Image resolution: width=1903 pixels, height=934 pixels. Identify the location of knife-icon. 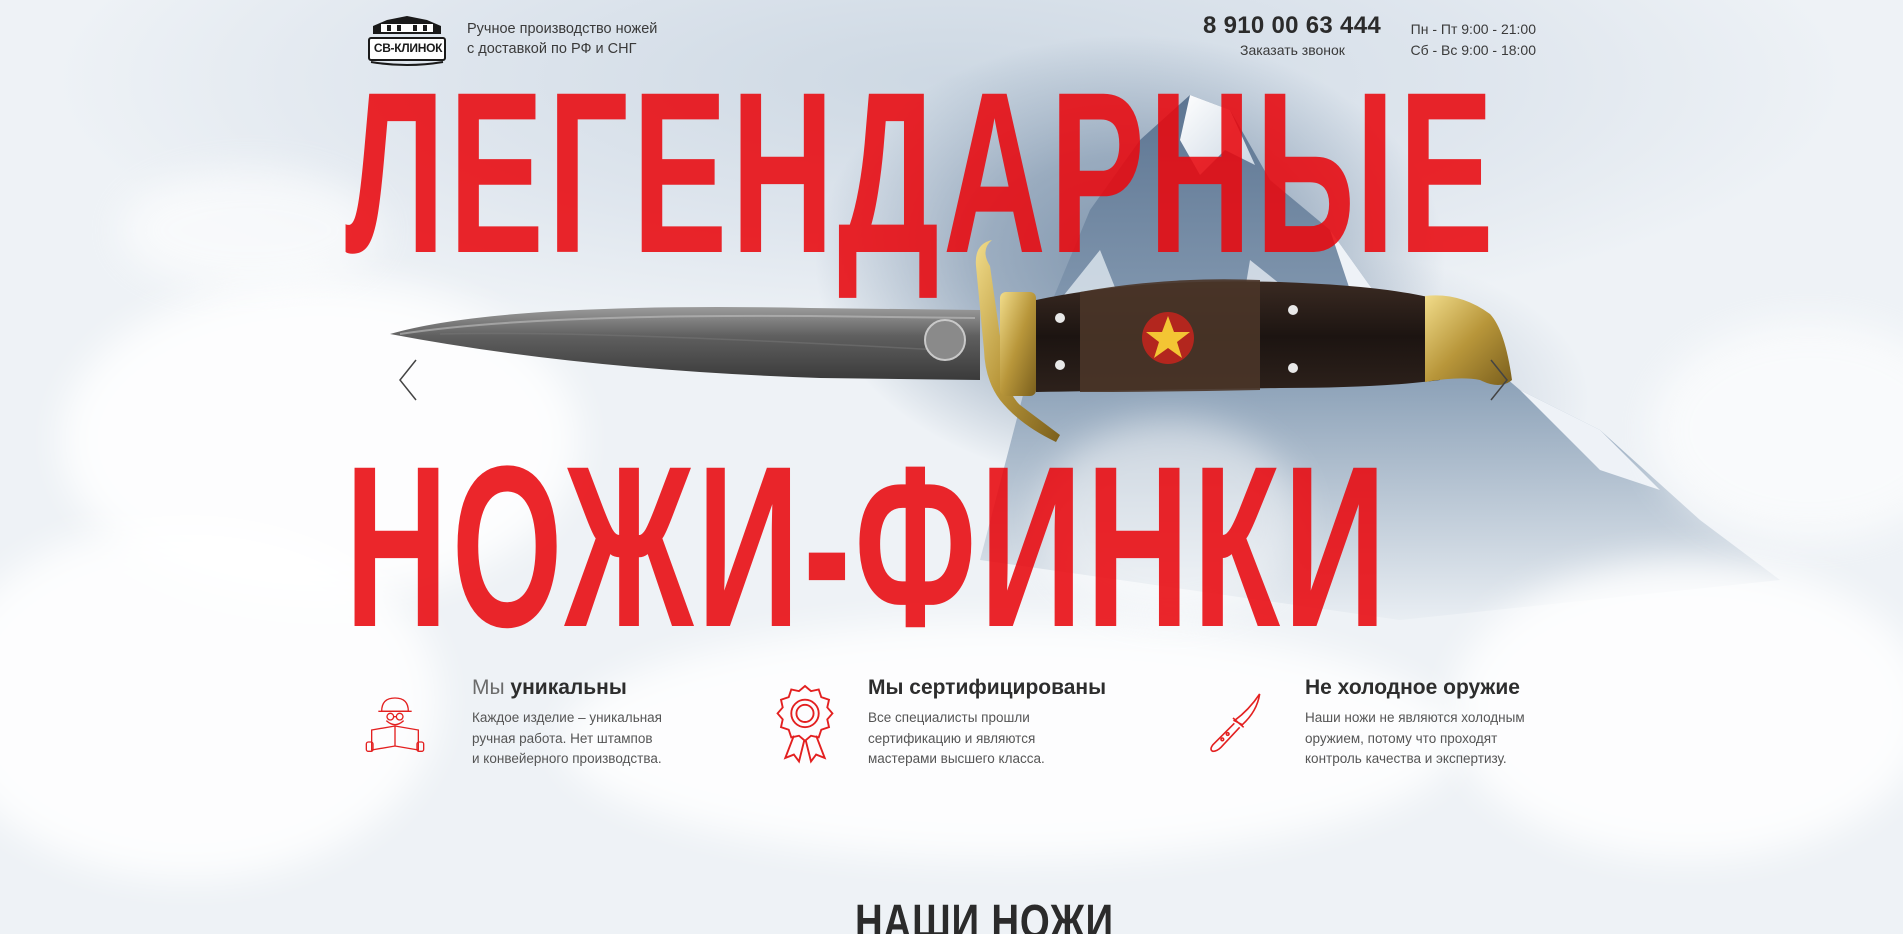
(1235, 723).